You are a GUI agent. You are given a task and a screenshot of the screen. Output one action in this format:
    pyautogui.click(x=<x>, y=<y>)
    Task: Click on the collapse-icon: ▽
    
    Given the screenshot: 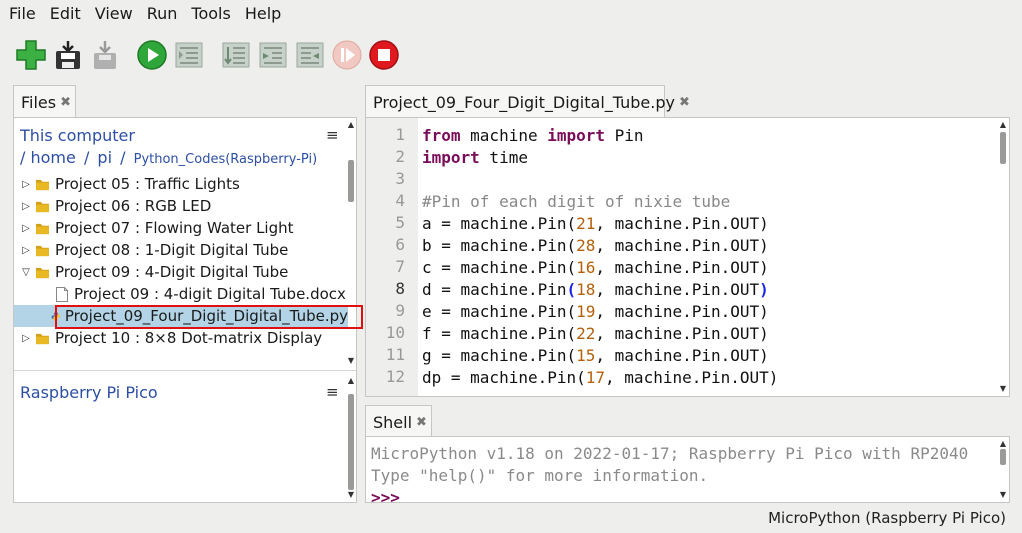 What is the action you would take?
    pyautogui.click(x=26, y=272)
    